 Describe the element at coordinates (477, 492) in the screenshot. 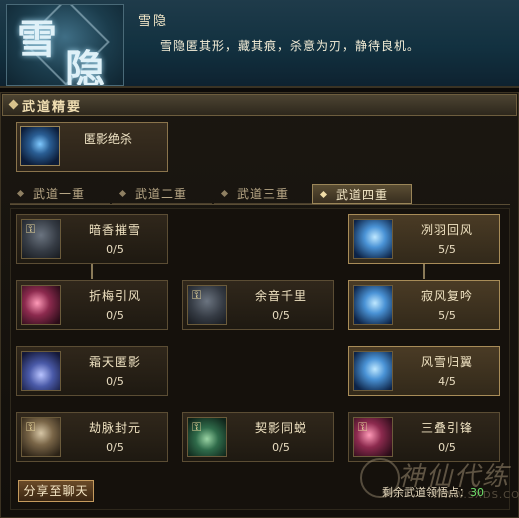

I see `points-value: 30` at that location.